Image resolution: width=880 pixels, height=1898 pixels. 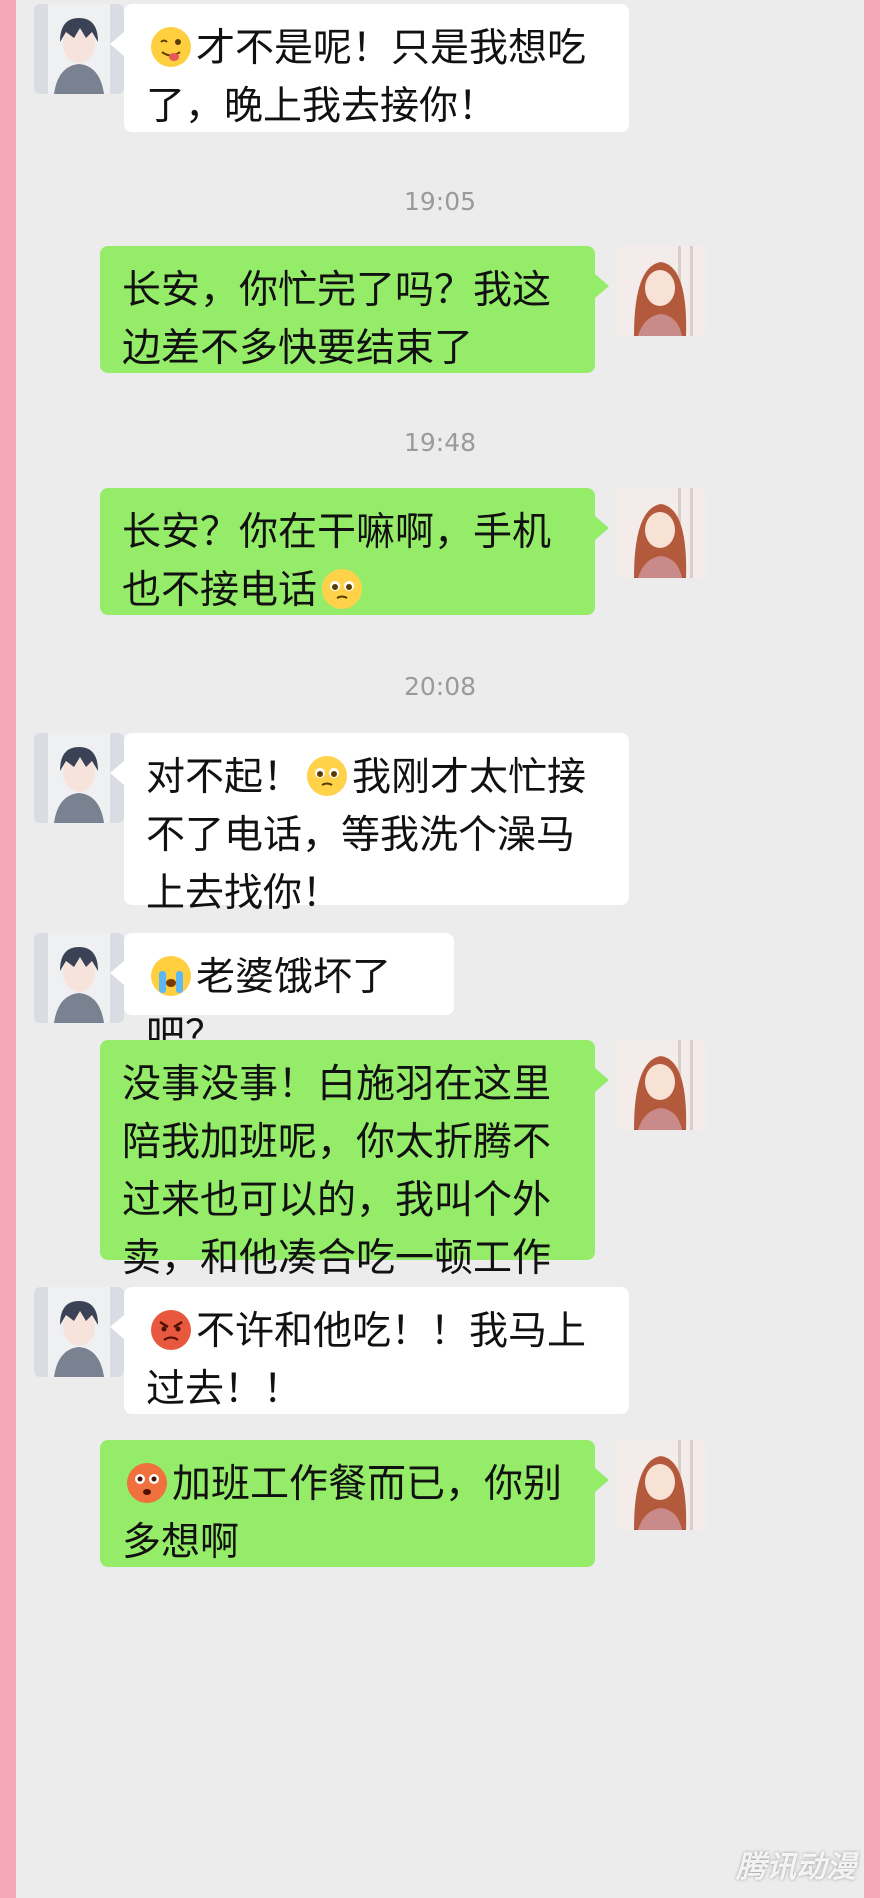 I want to click on flushed-face-icon, so click(x=147, y=1483).